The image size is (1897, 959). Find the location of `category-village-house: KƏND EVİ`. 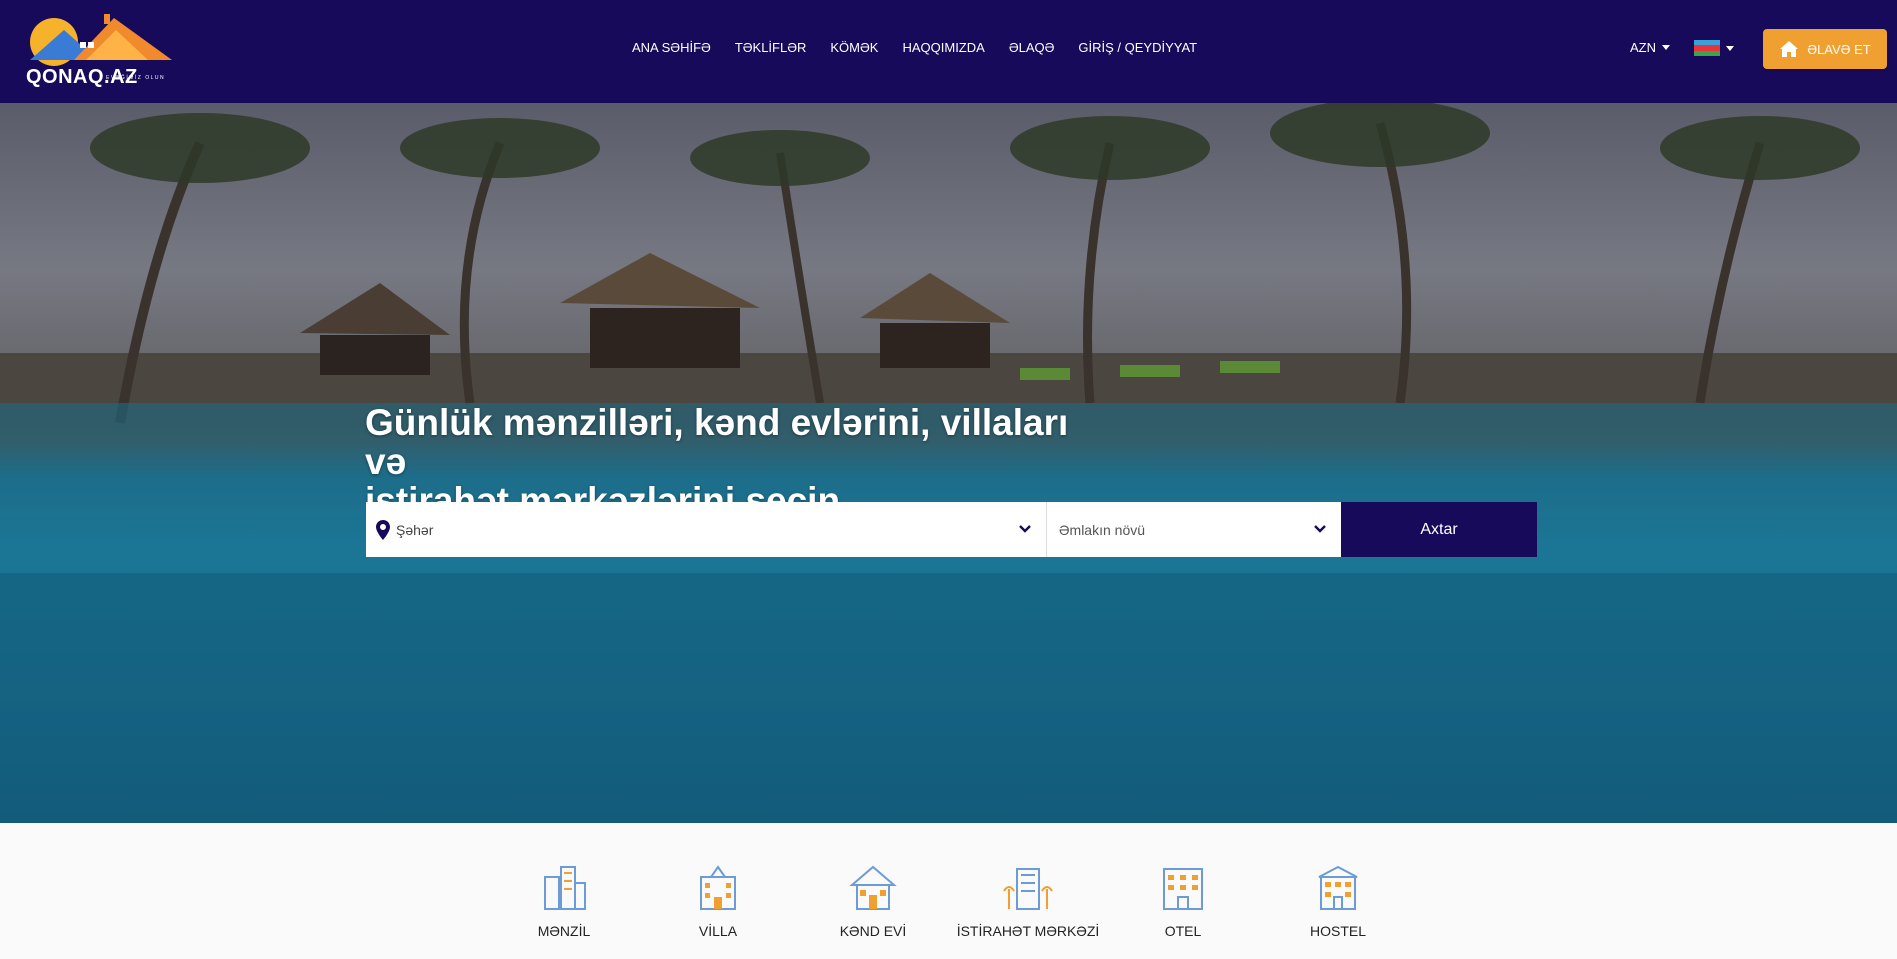

category-village-house: KƏND EVİ is located at coordinates (873, 901).